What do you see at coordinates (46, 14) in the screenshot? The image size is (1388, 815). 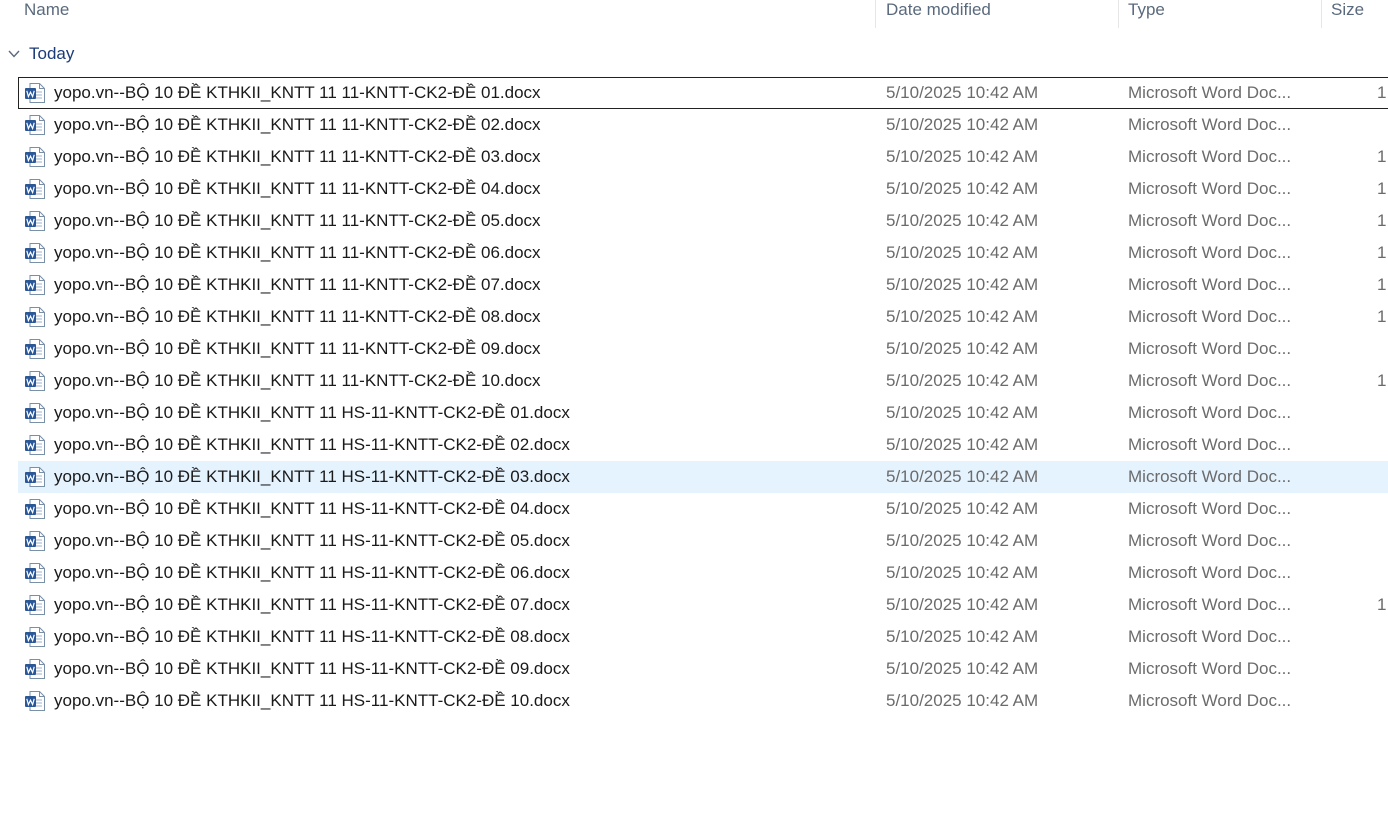 I see `column-header-name: Name` at bounding box center [46, 14].